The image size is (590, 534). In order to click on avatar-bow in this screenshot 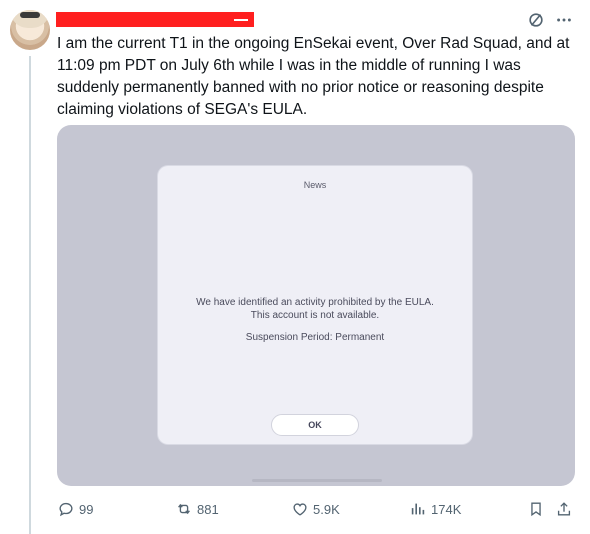, I will do `click(30, 15)`.